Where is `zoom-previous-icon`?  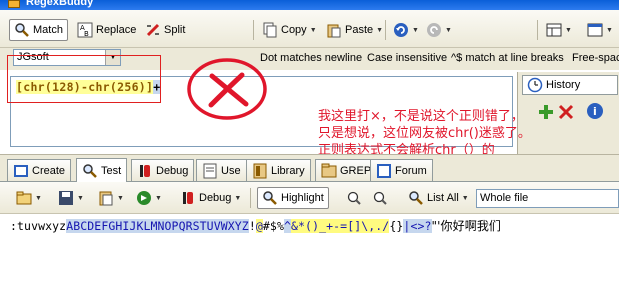 zoom-previous-icon is located at coordinates (354, 198).